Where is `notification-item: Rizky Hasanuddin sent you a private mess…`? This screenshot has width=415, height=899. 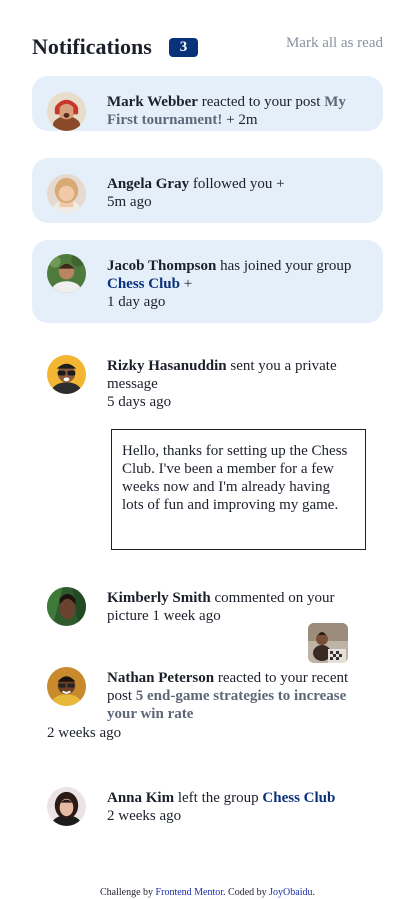
notification-item: Rizky Hasanuddin sent you a private mess… is located at coordinates (207, 380).